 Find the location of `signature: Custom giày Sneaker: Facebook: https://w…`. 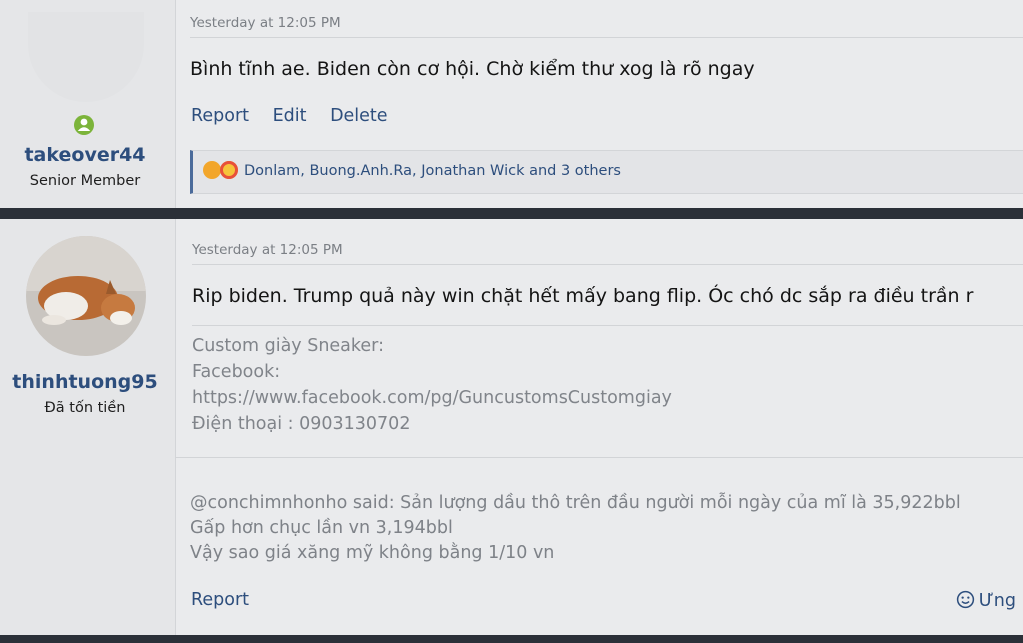

signature: Custom giày Sneaker: Facebook: https://w… is located at coordinates (607, 387).